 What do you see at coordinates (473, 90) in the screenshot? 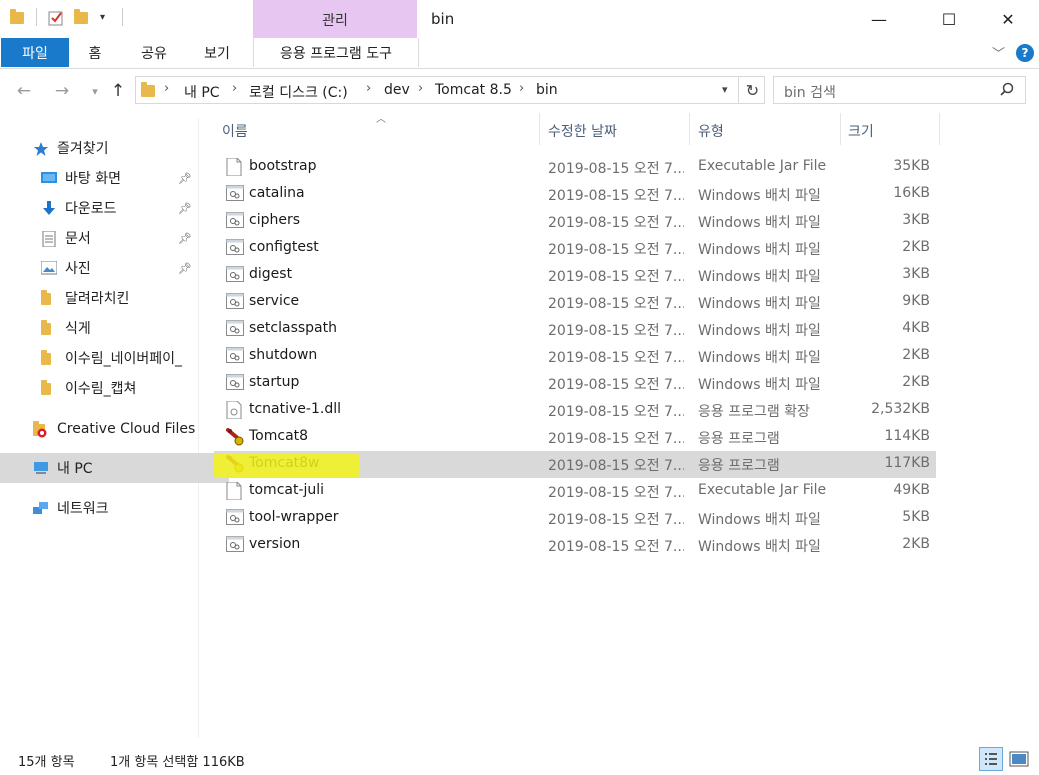
I see `breadcrumb-tomcat: Tomcat 8.5` at bounding box center [473, 90].